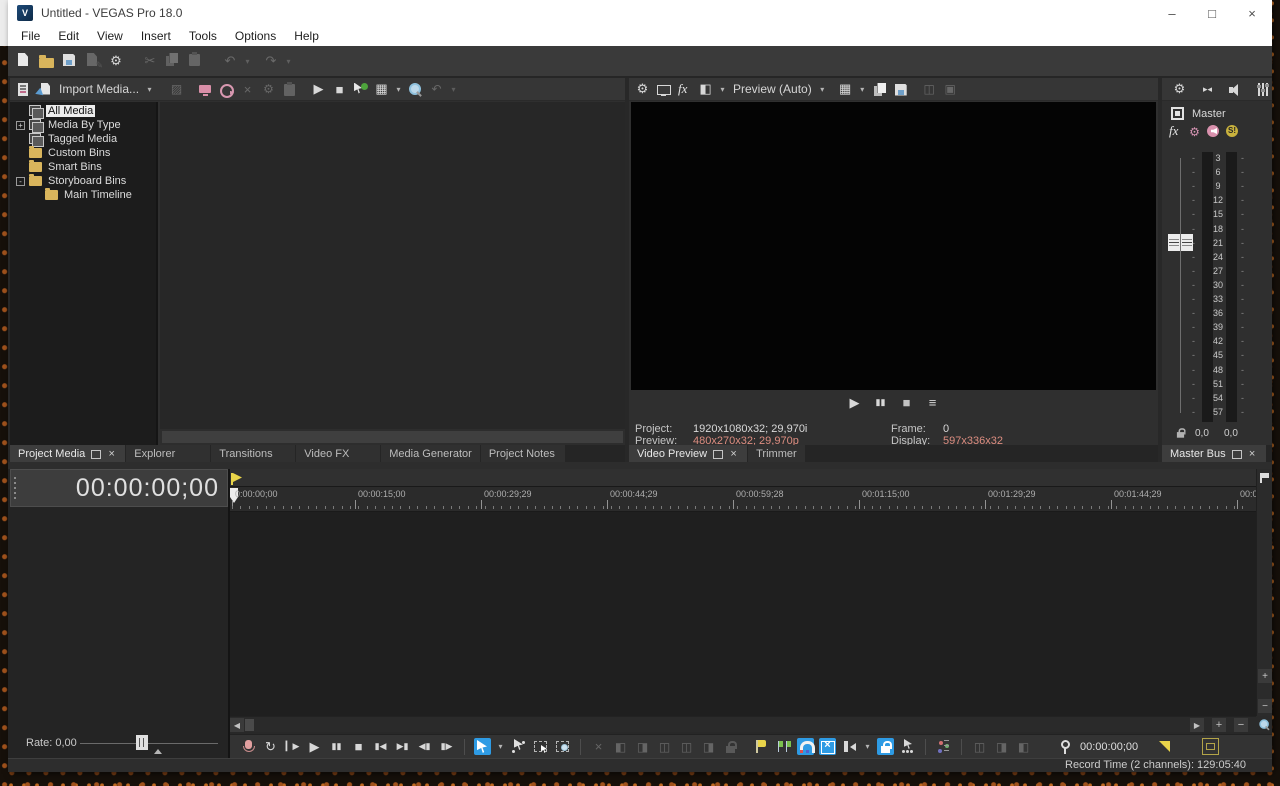 The height and width of the screenshot is (786, 1280). What do you see at coordinates (83, 125) in the screenshot?
I see `tree-item-media-by-type: + Media By Type` at bounding box center [83, 125].